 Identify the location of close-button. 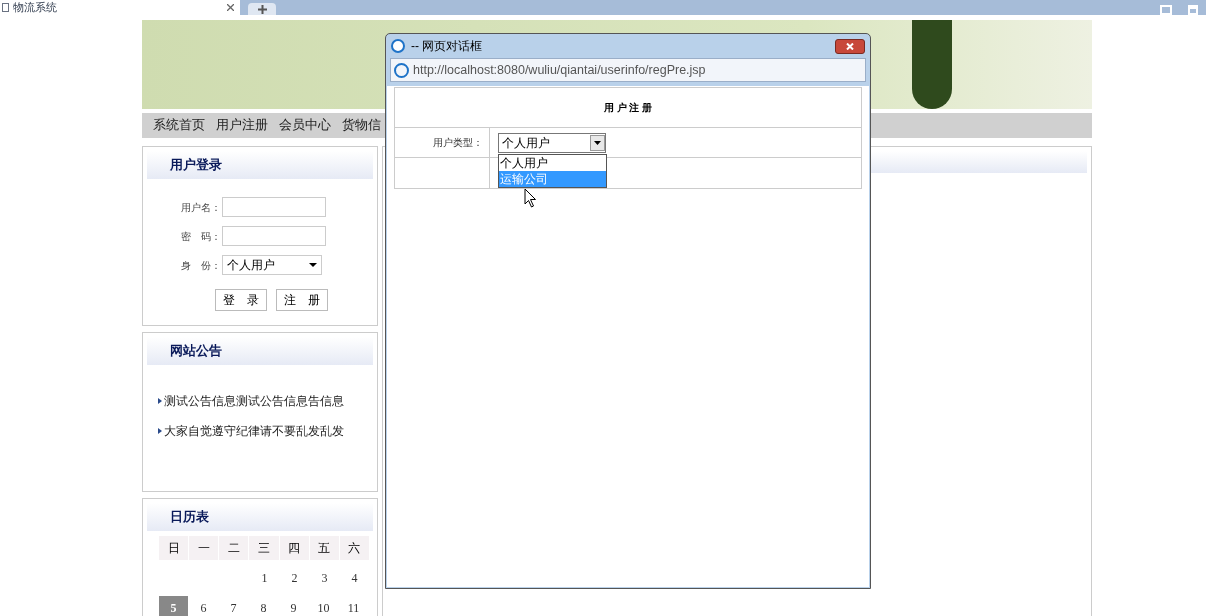
(850, 46).